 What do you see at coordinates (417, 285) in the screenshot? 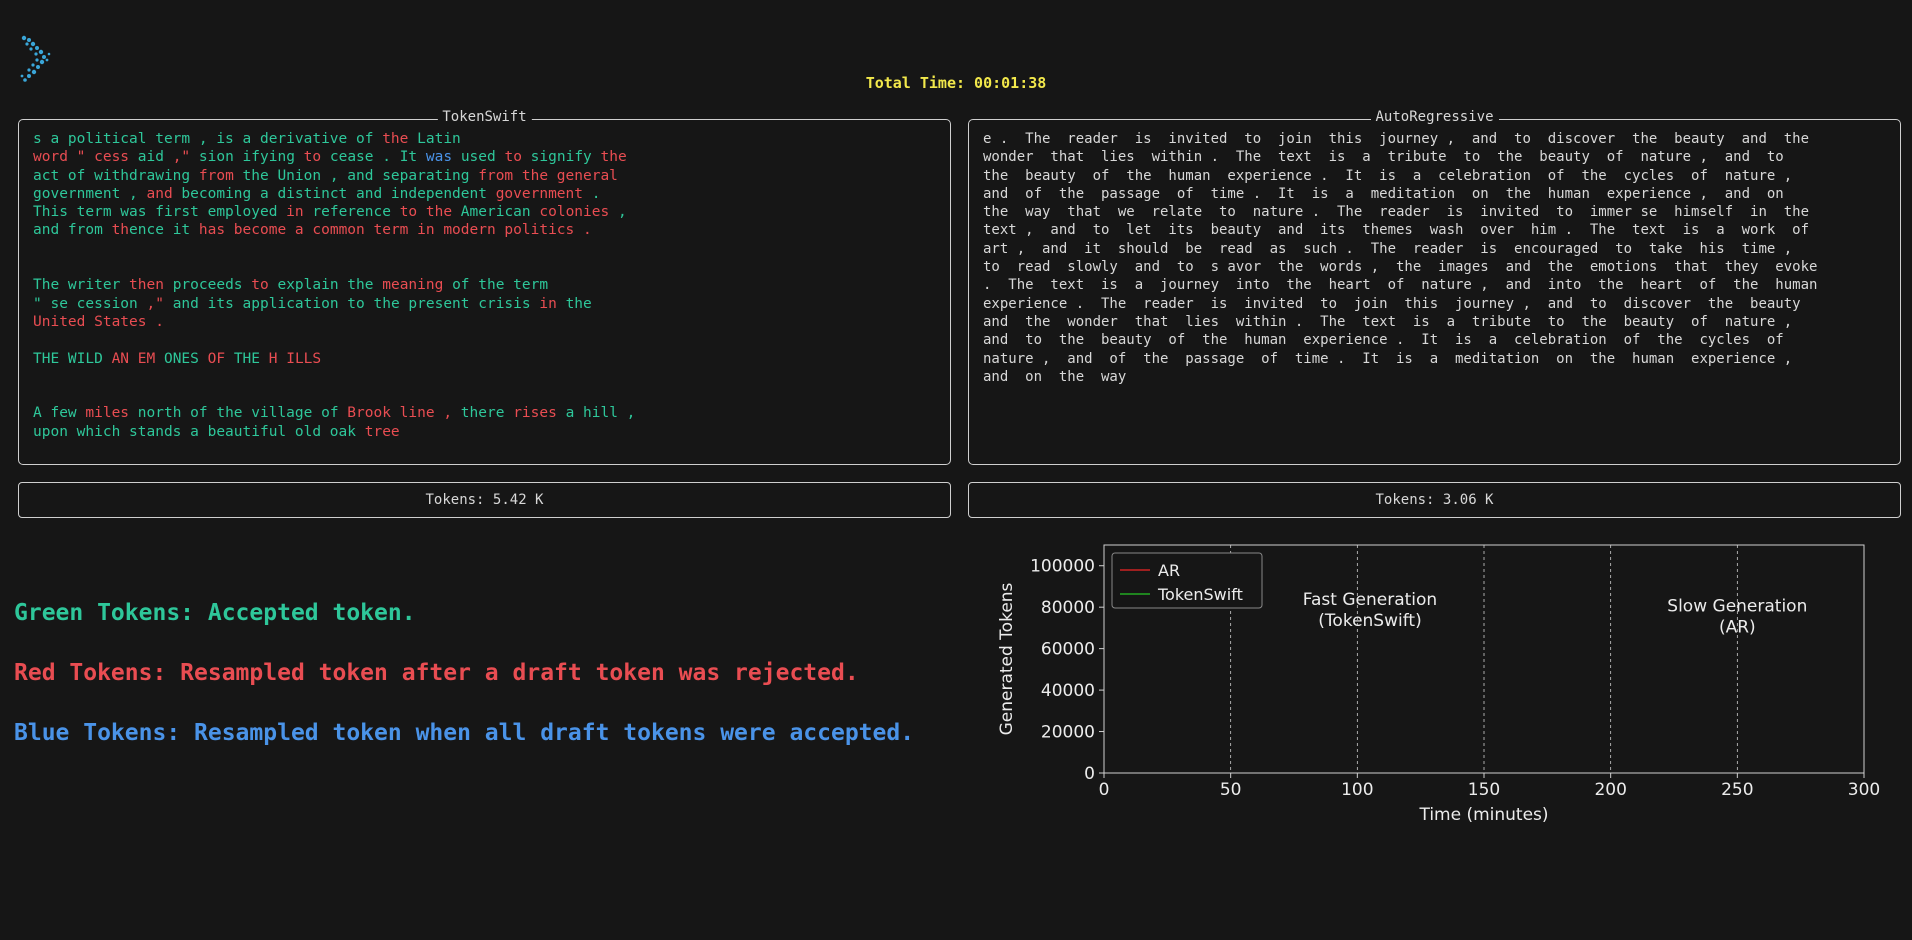
I see `red-token-span: meaning` at bounding box center [417, 285].